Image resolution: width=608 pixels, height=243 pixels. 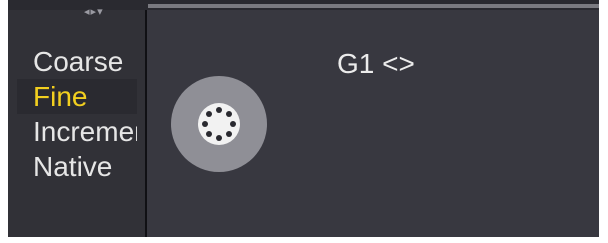 I want to click on arrow-down-icon: ▾, so click(x=100, y=11).